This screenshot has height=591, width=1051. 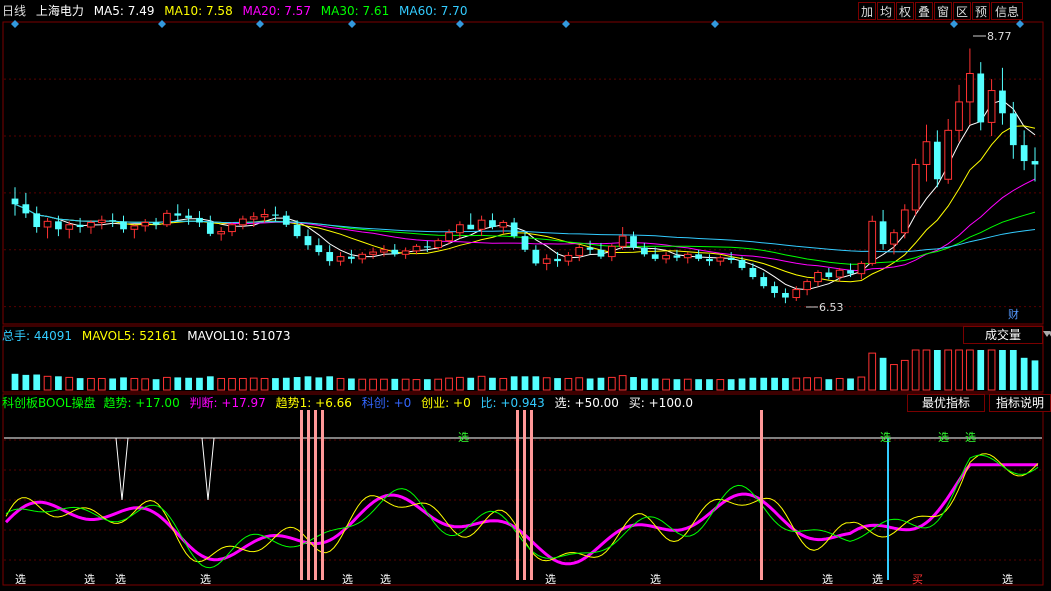 What do you see at coordinates (946, 403) in the screenshot?
I see `tab-best-indicator: 最优指标` at bounding box center [946, 403].